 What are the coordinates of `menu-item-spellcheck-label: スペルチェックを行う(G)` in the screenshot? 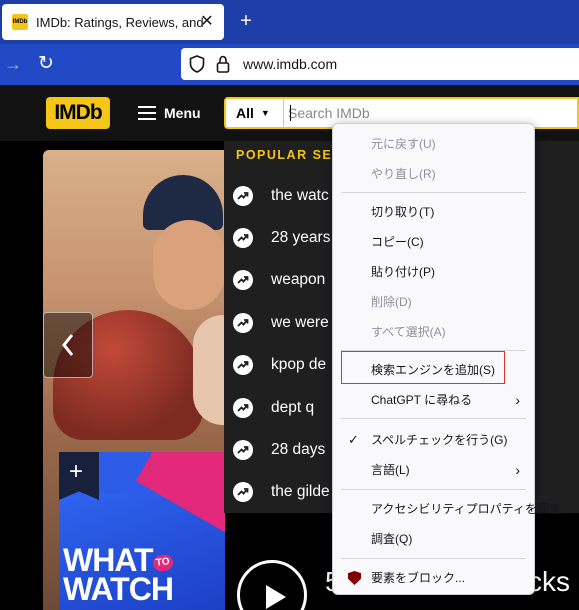 It's located at (439, 440).